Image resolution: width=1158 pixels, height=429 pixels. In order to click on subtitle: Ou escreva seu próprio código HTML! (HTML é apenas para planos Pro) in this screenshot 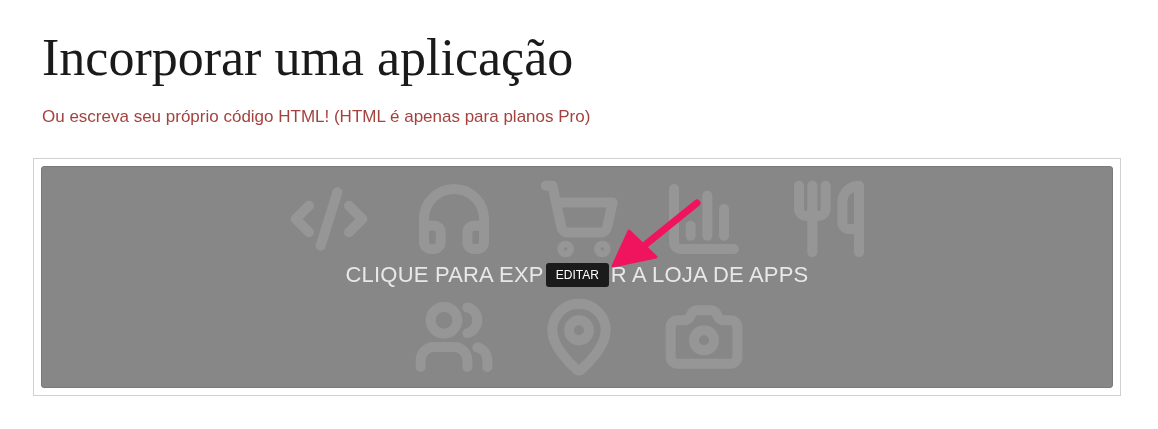, I will do `click(316, 117)`.